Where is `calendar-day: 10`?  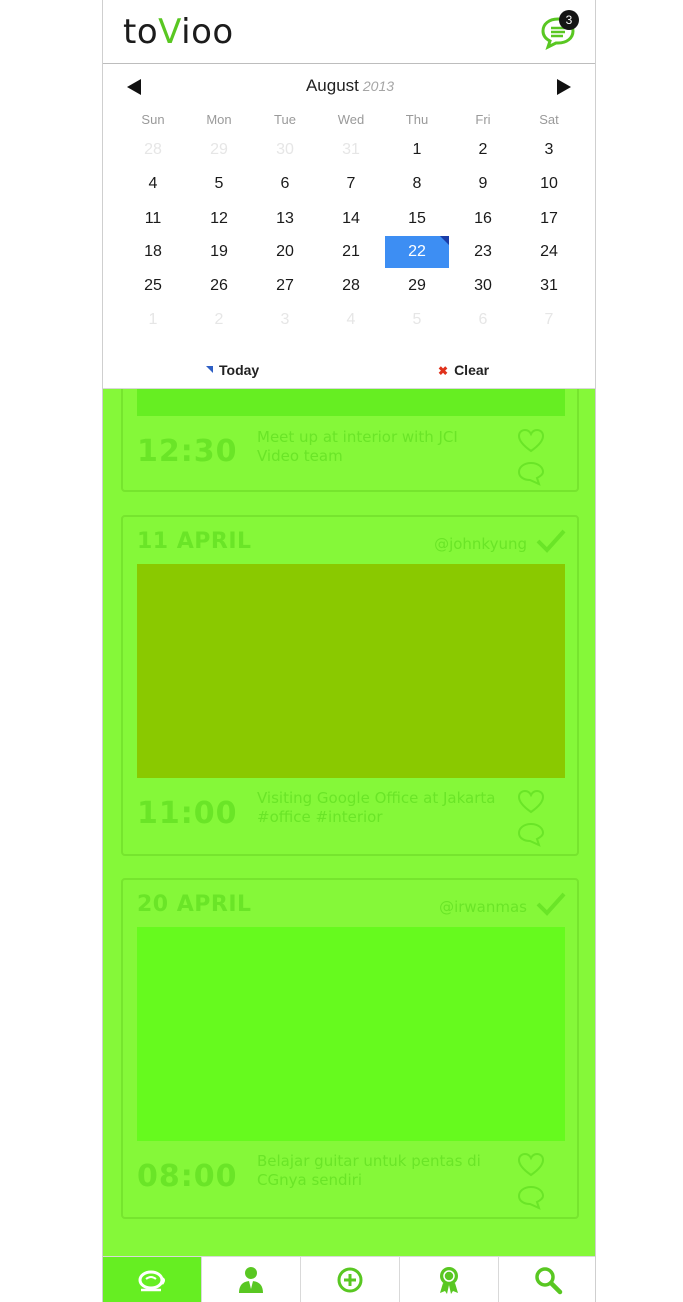 calendar-day: 10 is located at coordinates (549, 184).